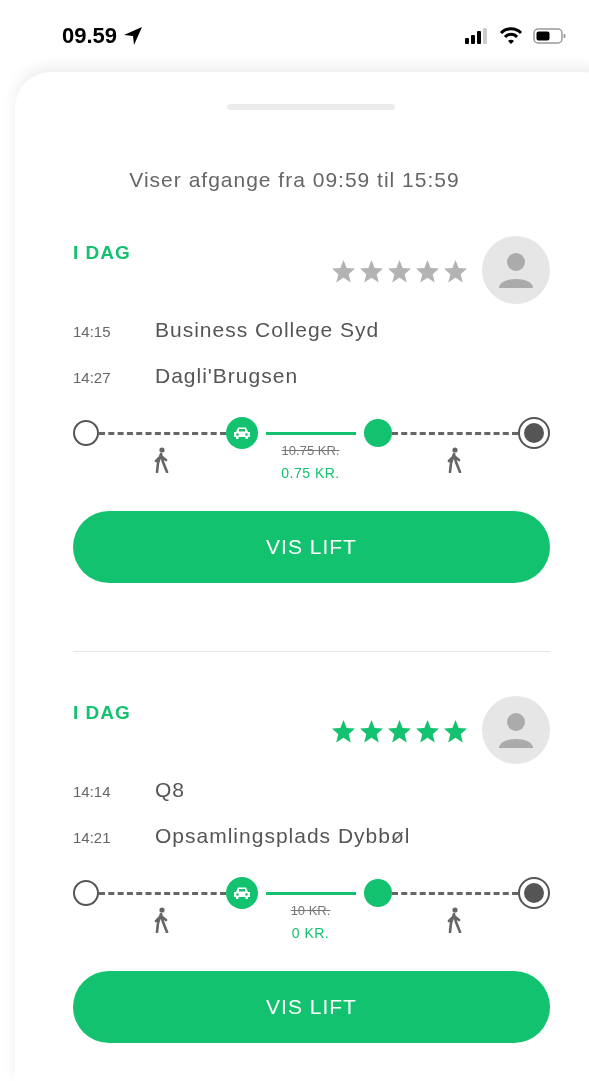 Image resolution: width=589 pixels, height=1081 pixels. What do you see at coordinates (92, 837) in the screenshot?
I see `stop-time: 14:21` at bounding box center [92, 837].